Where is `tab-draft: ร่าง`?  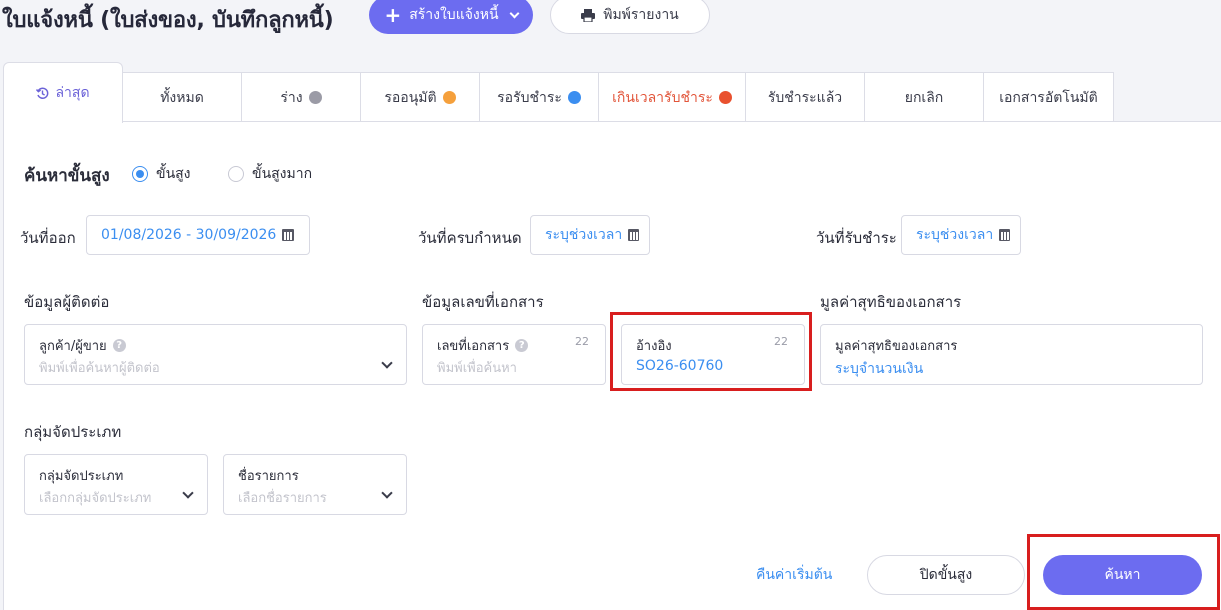 tab-draft: ร่าง is located at coordinates (301, 97).